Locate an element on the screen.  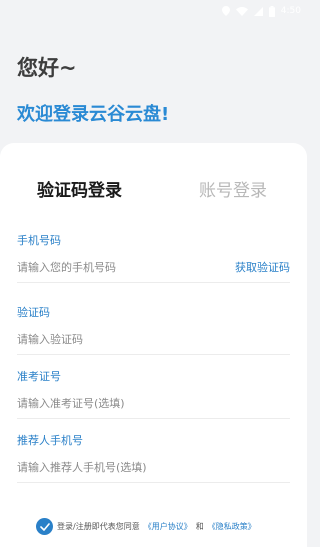
agreement-row: 登录/注册即代表您同意 《用户协议》 和 《隐私政策》 is located at coordinates (146, 526).